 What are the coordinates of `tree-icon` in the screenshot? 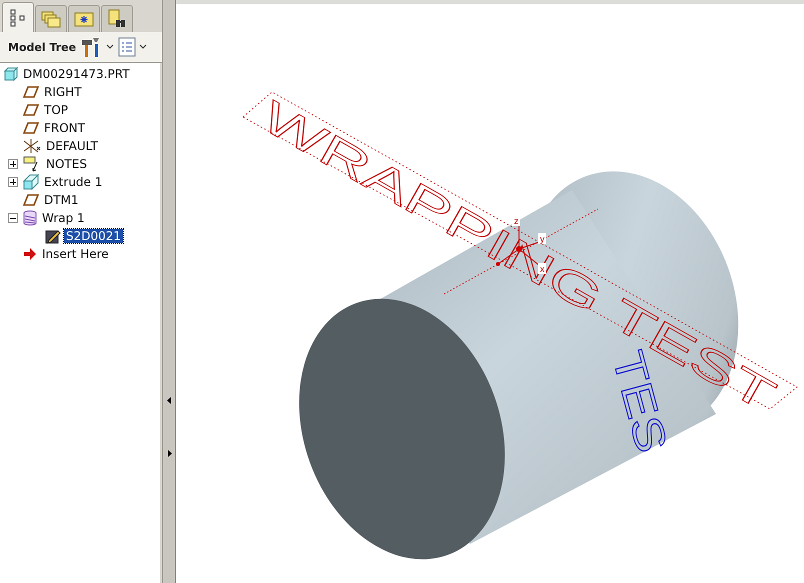 It's located at (18, 17).